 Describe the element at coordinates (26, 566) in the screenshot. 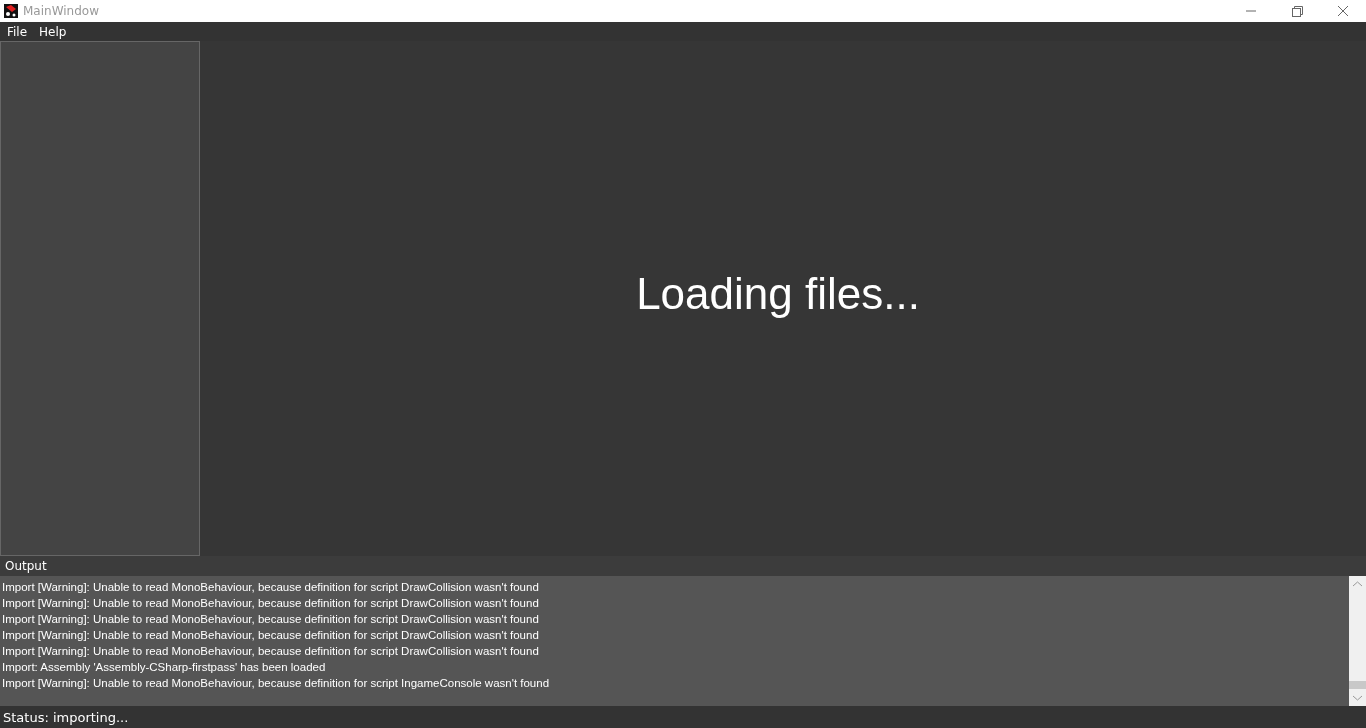

I see `panel-title: Output` at that location.